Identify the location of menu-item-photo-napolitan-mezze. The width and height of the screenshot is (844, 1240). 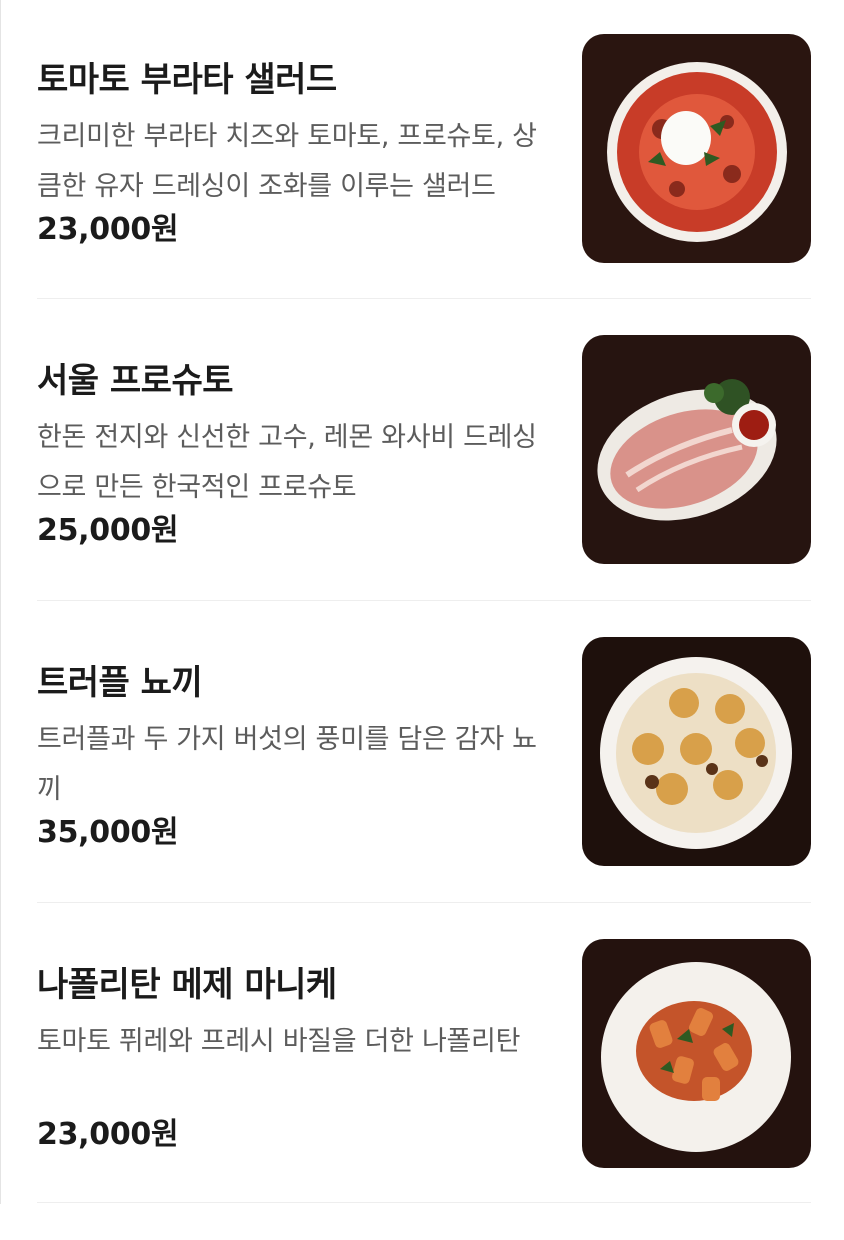
(696, 1053).